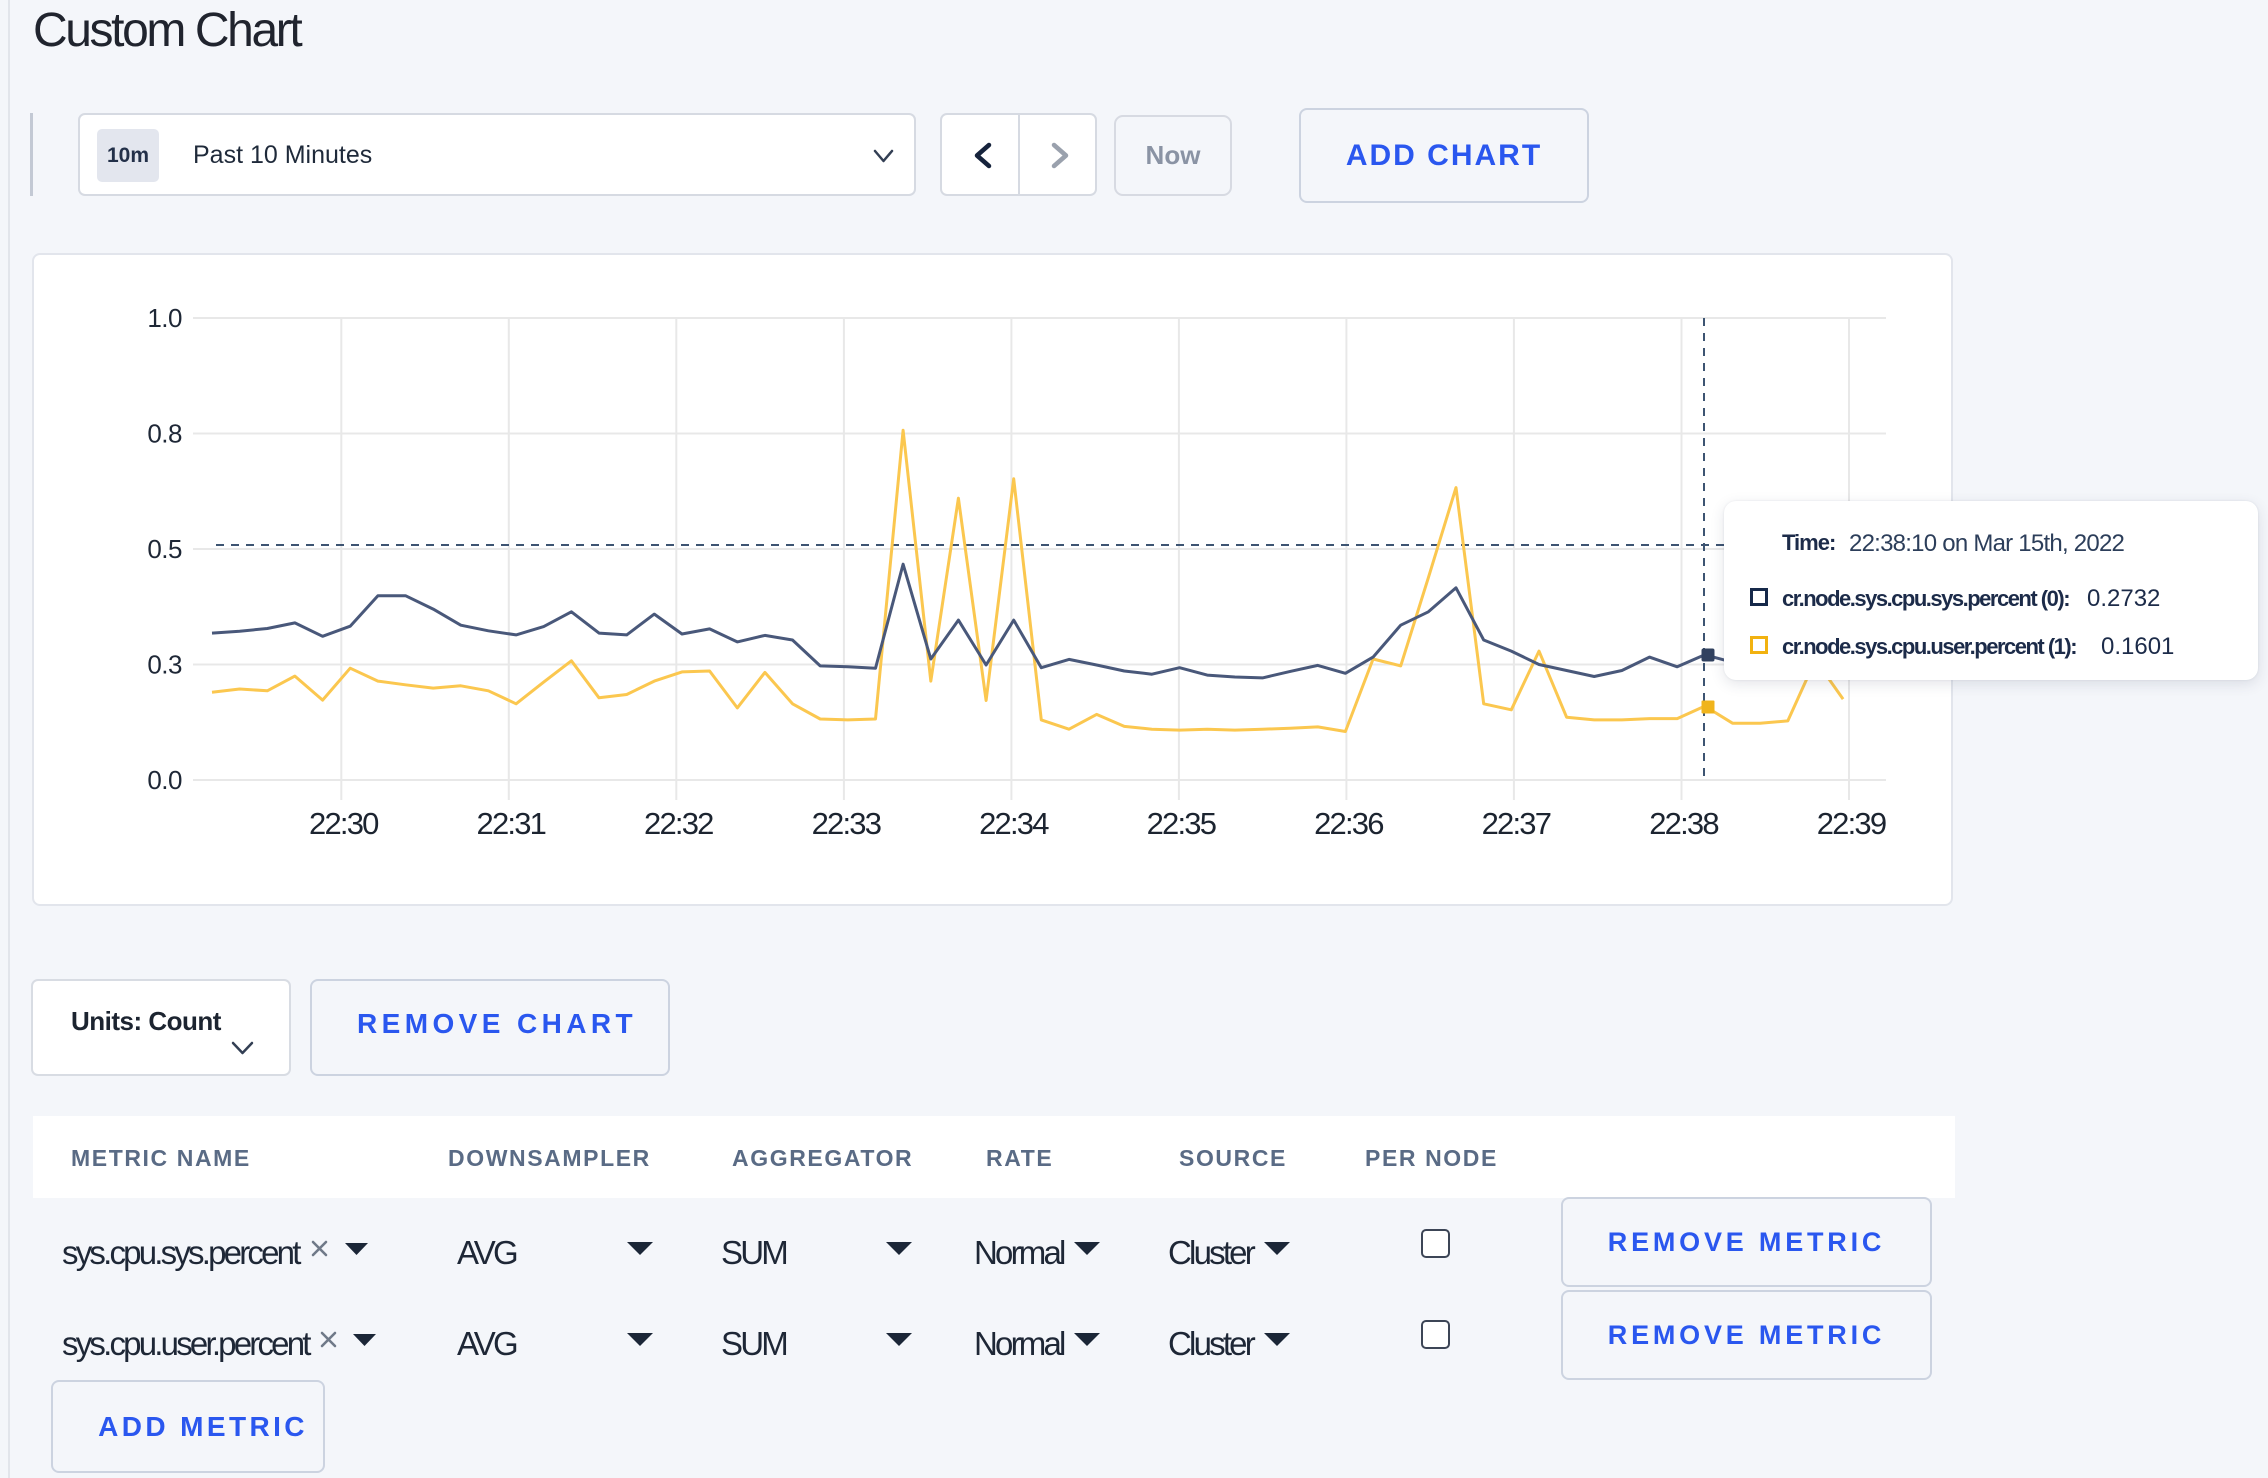 The height and width of the screenshot is (1478, 2268). What do you see at coordinates (511, 823) in the screenshot?
I see `svg-text: 22:31` at bounding box center [511, 823].